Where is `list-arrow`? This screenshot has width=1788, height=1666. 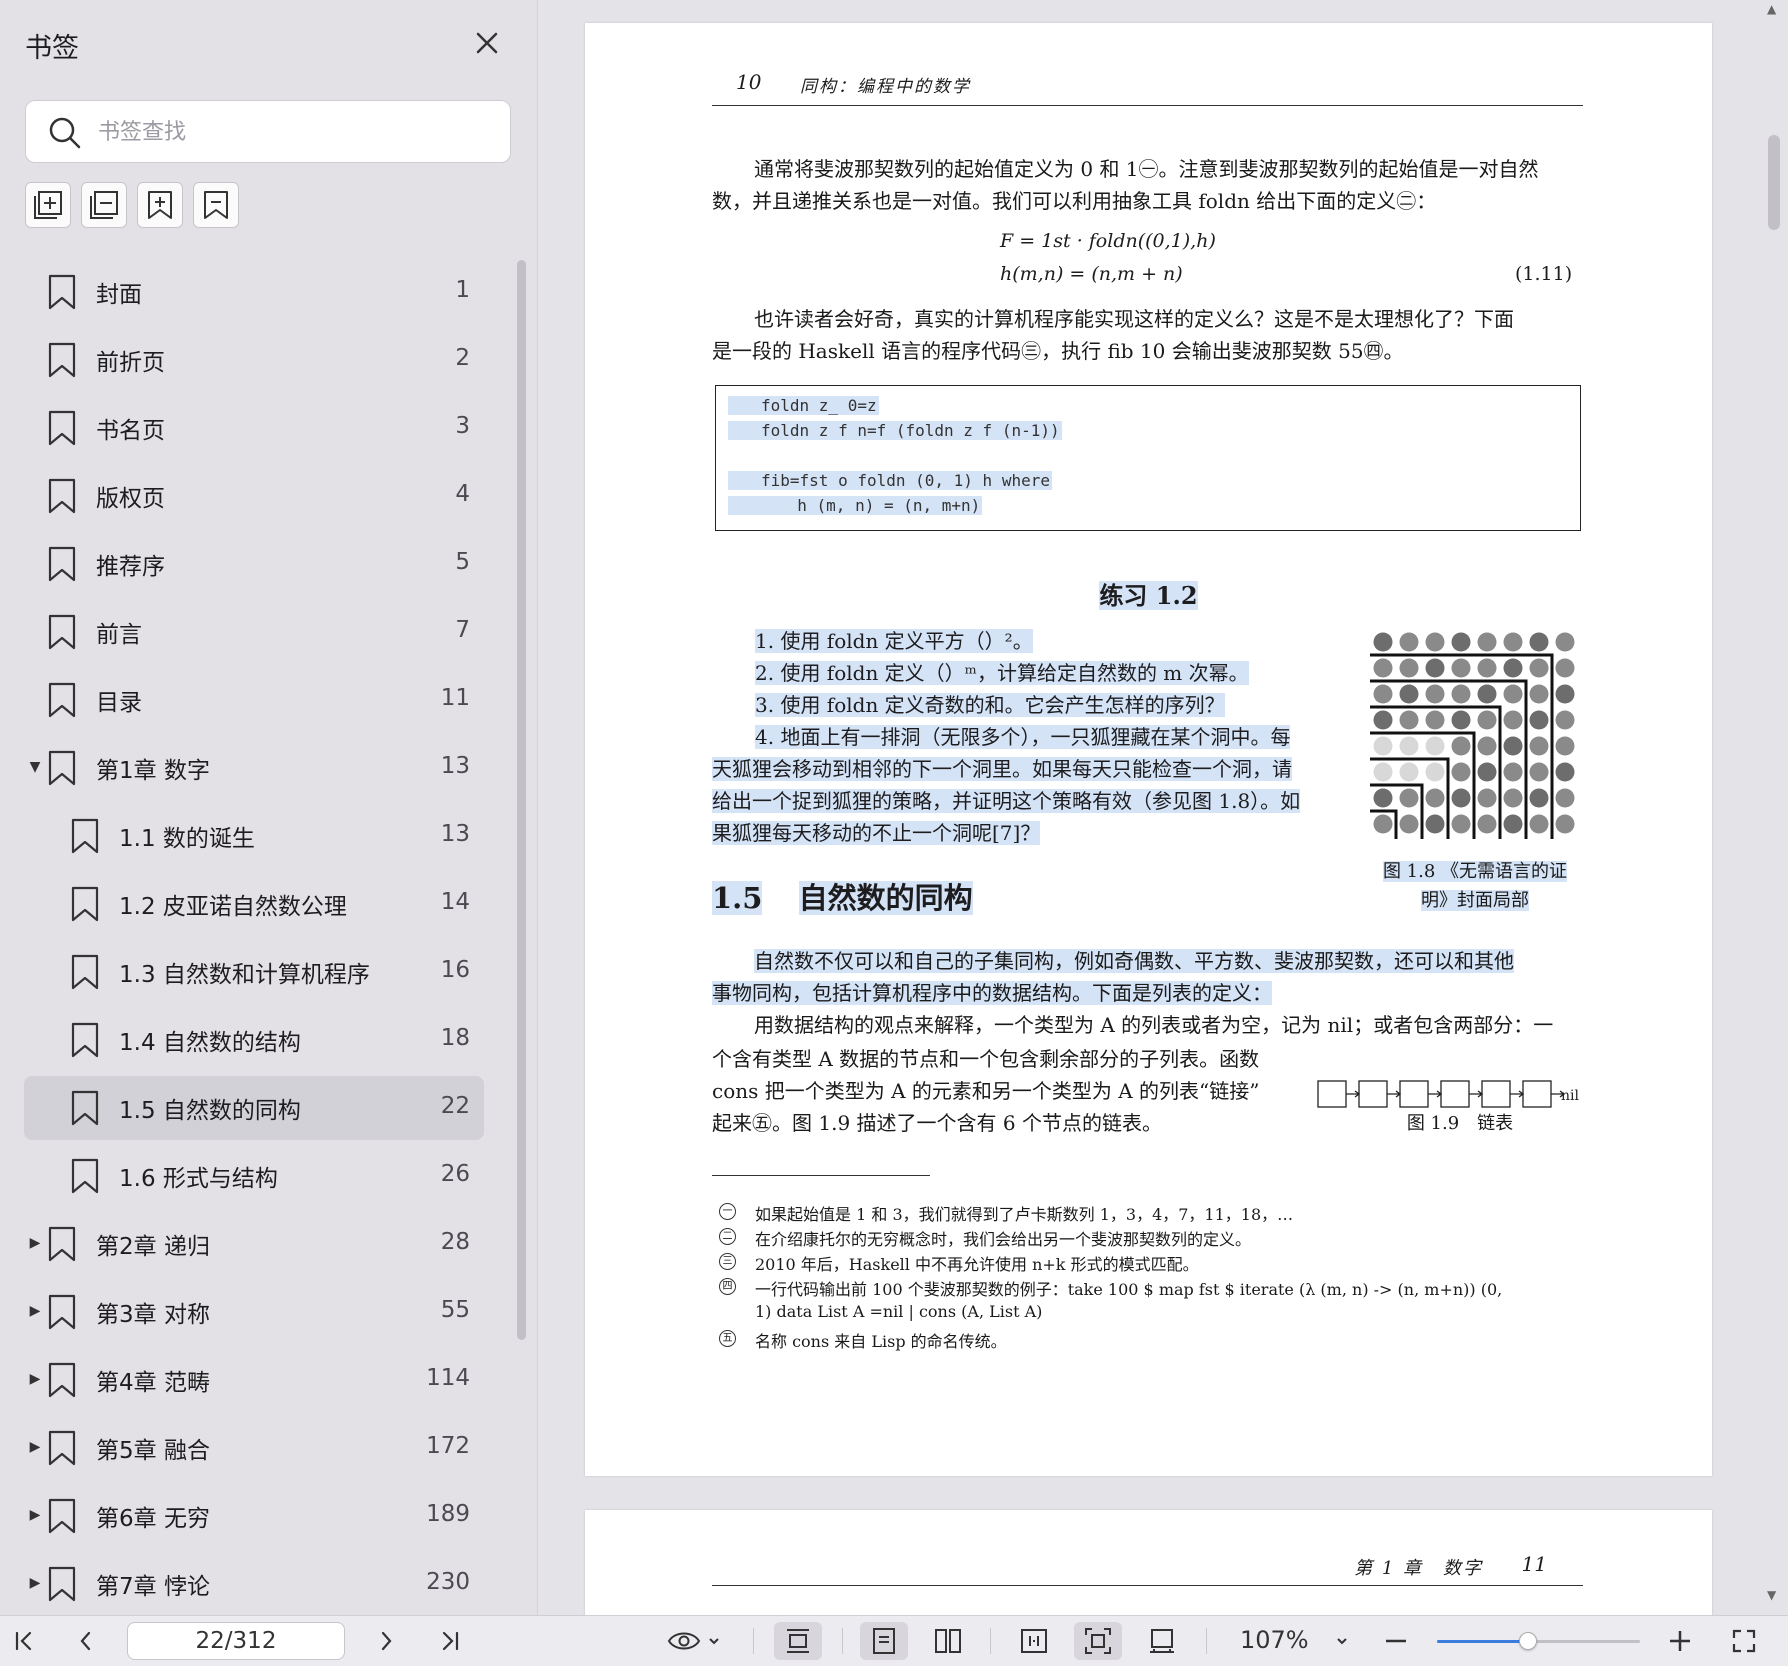
list-arrow is located at coordinates (1394, 1094).